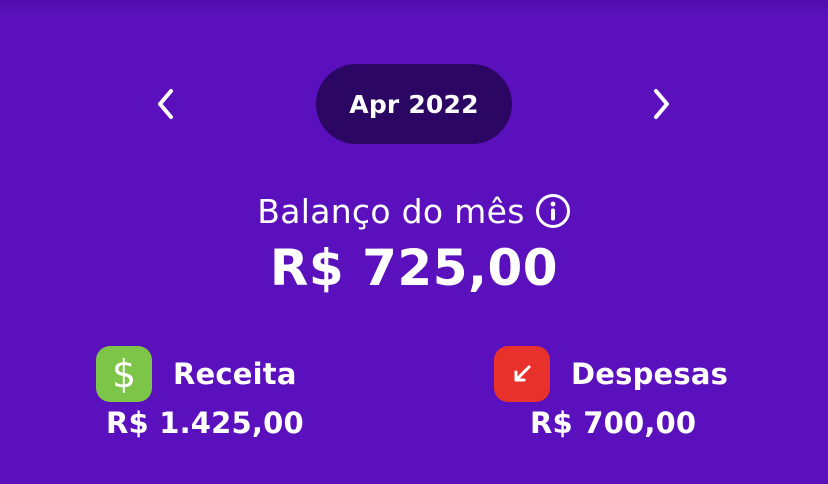 This screenshot has height=484, width=828. Describe the element at coordinates (391, 211) in the screenshot. I see `balance-label: Balanço do mês` at that location.